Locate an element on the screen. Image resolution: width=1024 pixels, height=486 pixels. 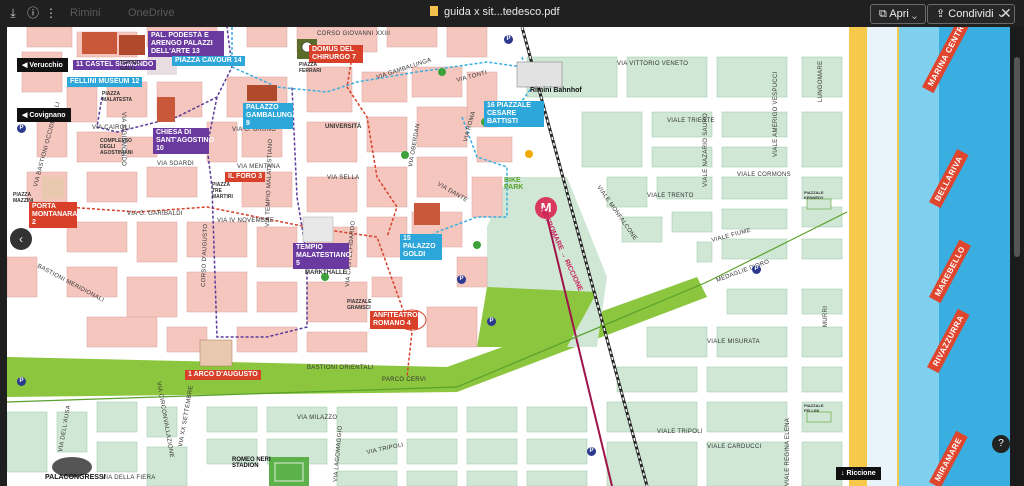
svg-text: VIALE AMERIGO VESPUCCI is located at coordinates (776, 114).